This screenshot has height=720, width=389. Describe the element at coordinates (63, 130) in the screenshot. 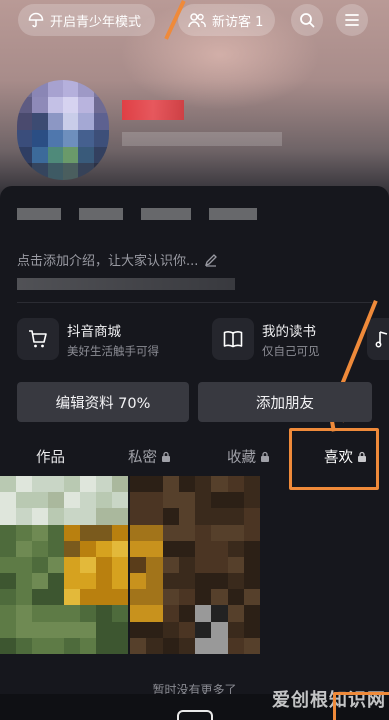

I see `avatar` at that location.